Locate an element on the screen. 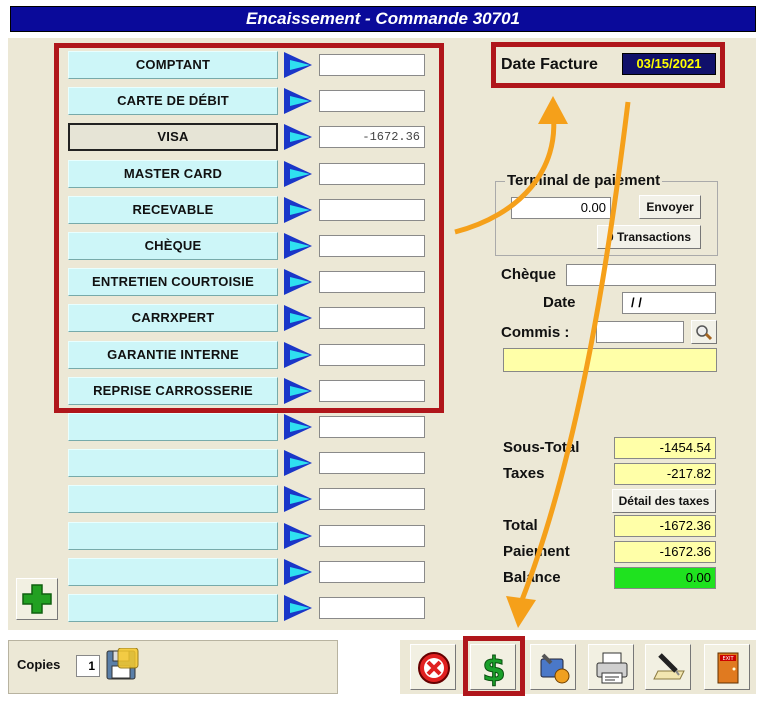 The image size is (764, 702). tools-button is located at coordinates (553, 667).